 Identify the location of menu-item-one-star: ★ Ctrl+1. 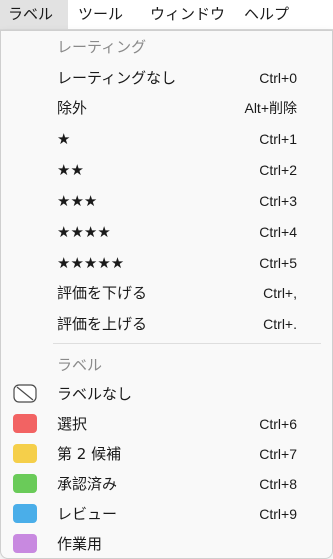
(166, 139).